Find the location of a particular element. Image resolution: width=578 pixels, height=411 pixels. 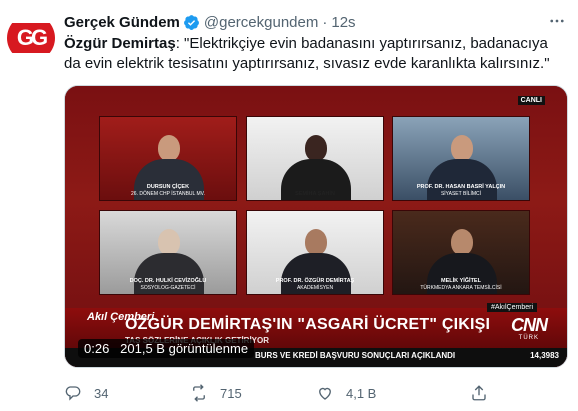

avatar: GG is located at coordinates (31, 38).